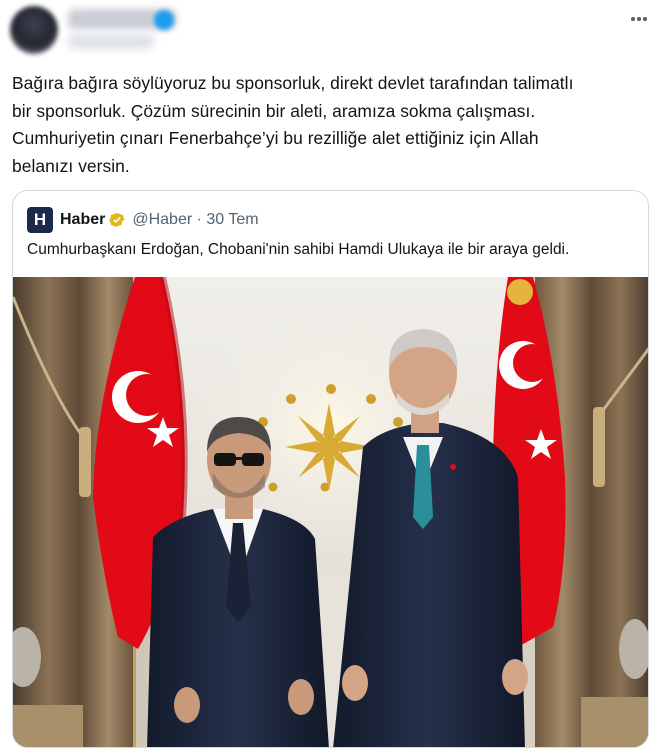 Image resolution: width=660 pixels, height=750 pixels. What do you see at coordinates (40, 220) in the screenshot?
I see `haber-logo-icon: H` at bounding box center [40, 220].